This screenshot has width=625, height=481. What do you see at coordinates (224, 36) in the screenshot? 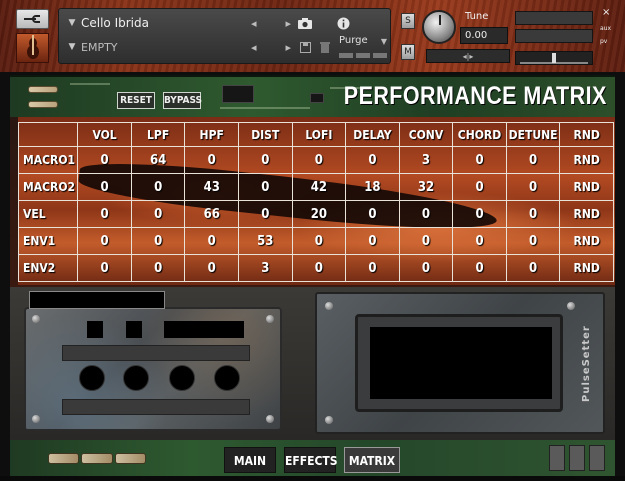
I see `instrument-info-panel: ▼ Cello Ibrida ◂ ▸ ▼ EMPTY ◂ ▸ Purge ▼` at bounding box center [224, 36].